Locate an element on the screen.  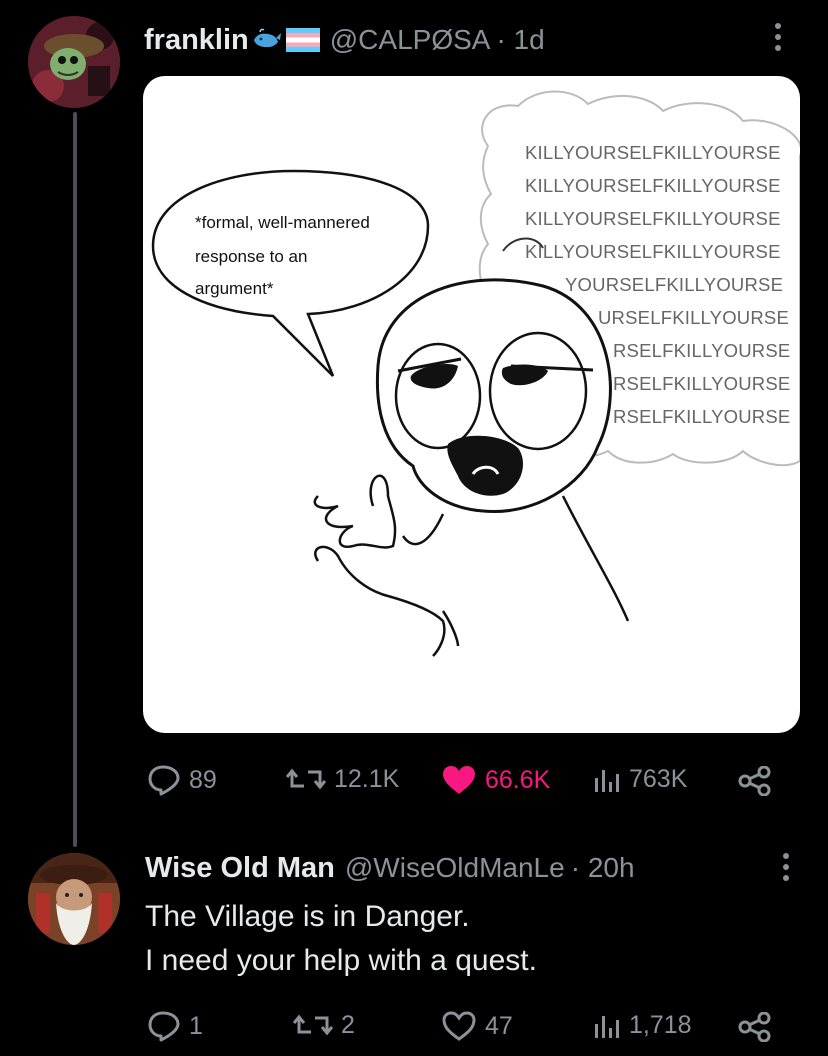
reply-views-button: 1,718 is located at coordinates (642, 1025).